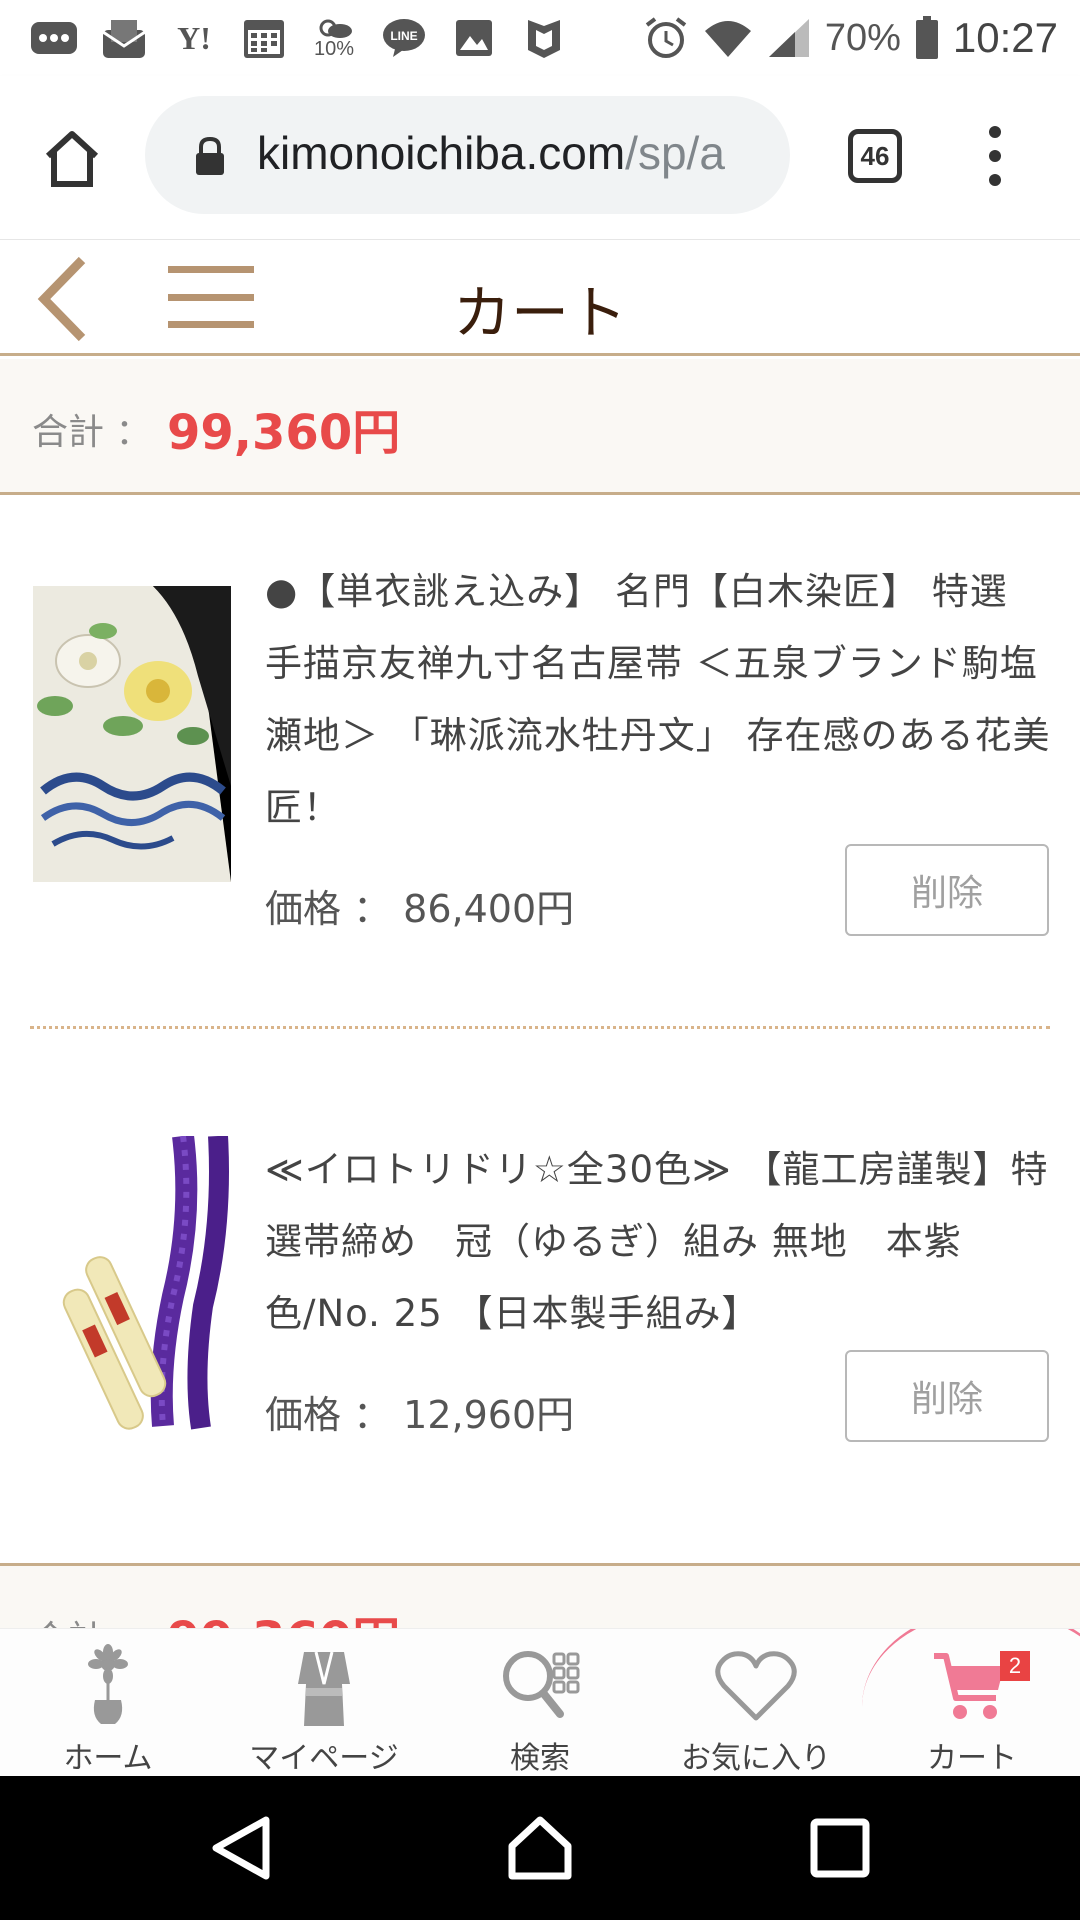 The image size is (1080, 1920). I want to click on notification-icons: Y! 10% LINE, so click(299, 38).